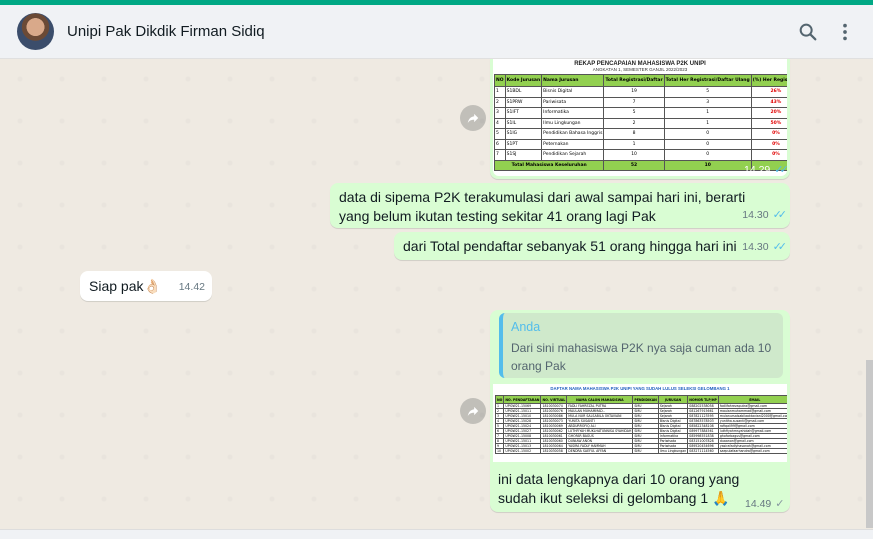  What do you see at coordinates (758, 504) in the screenshot?
I see `time-text: 14.49` at bounding box center [758, 504].